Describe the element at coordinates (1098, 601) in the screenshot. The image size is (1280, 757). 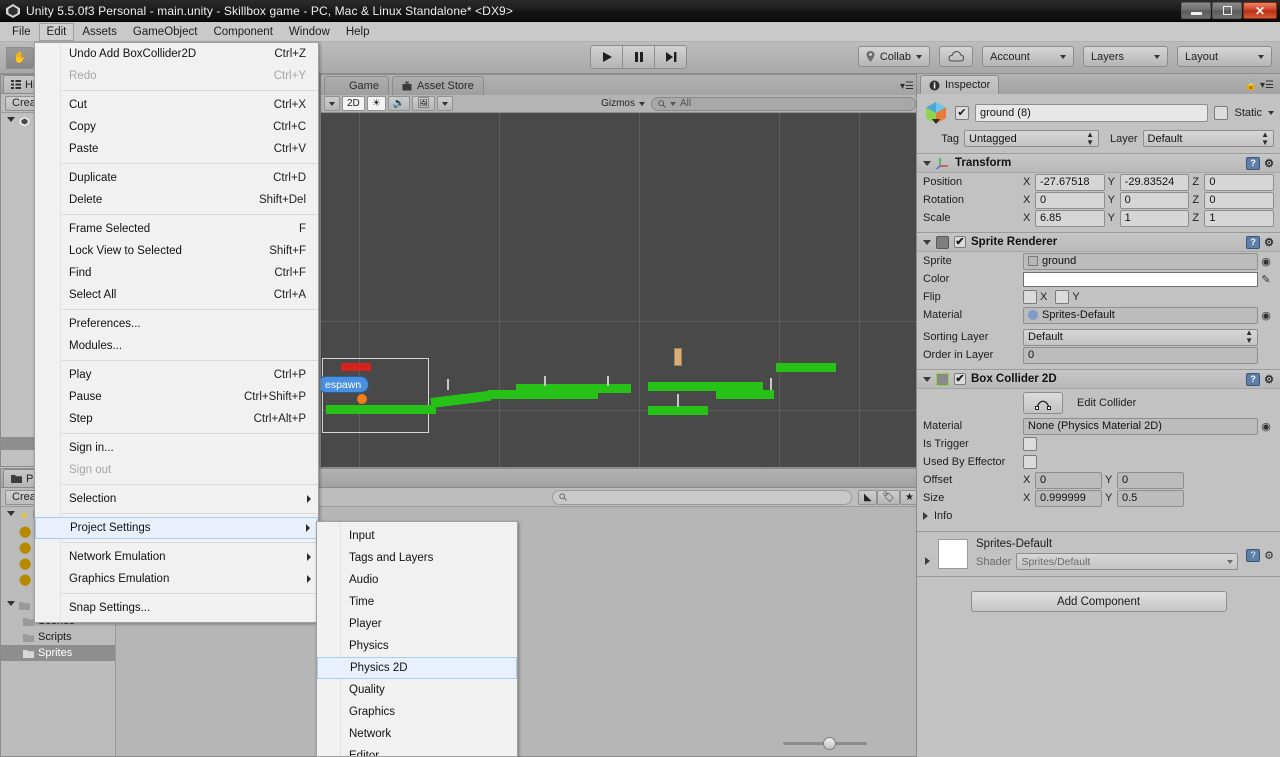
I see `add-component-button: Add Component` at that location.